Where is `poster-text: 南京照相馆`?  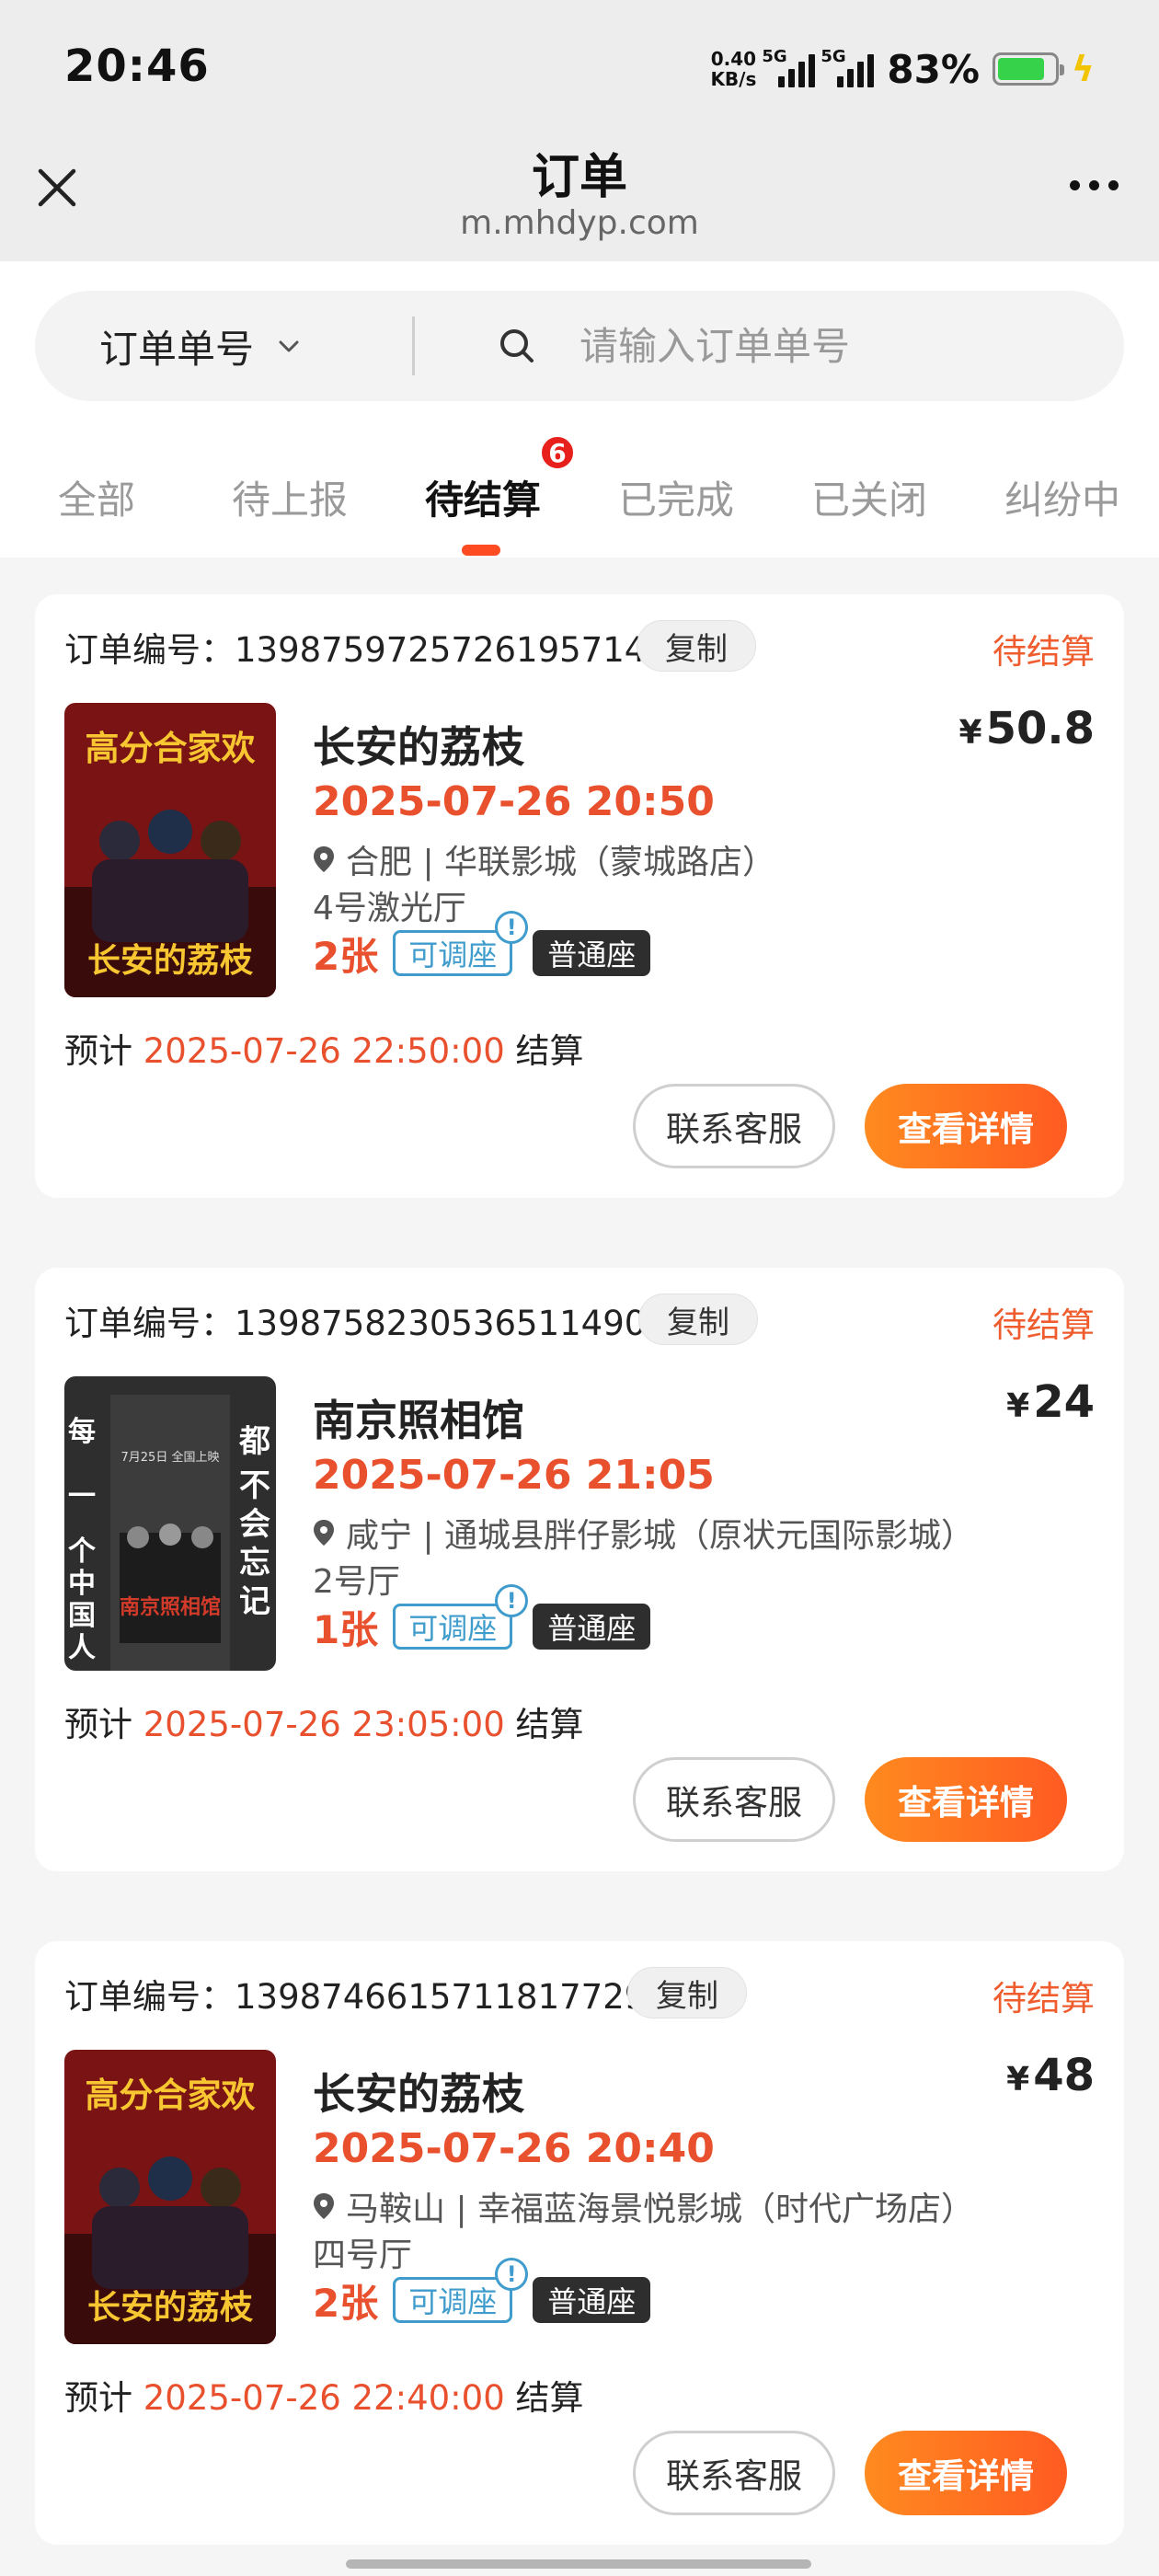
poster-text: 南京照相馆 is located at coordinates (170, 1607).